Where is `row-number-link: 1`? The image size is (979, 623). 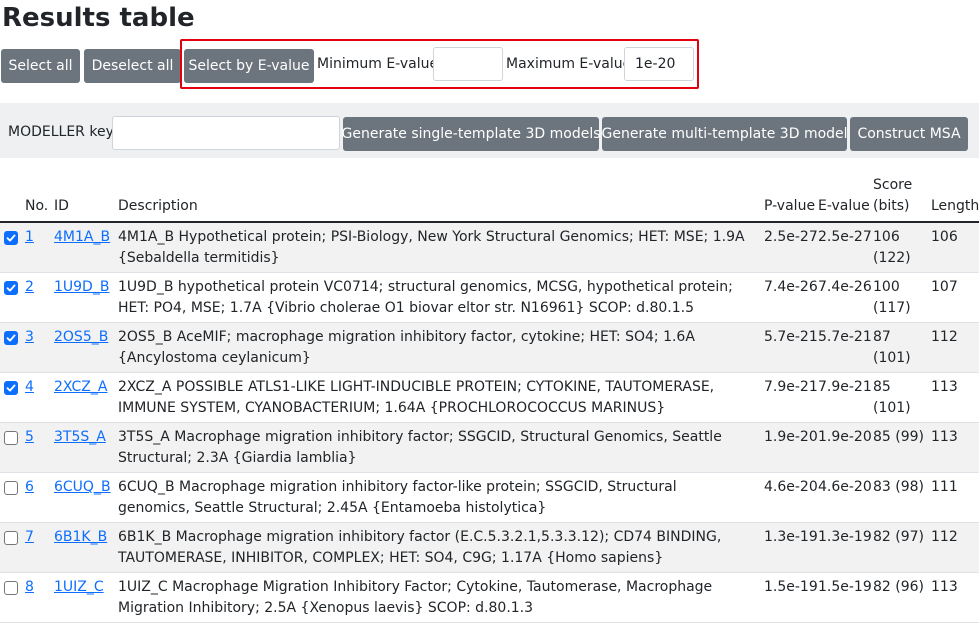
row-number-link: 1 is located at coordinates (29, 237).